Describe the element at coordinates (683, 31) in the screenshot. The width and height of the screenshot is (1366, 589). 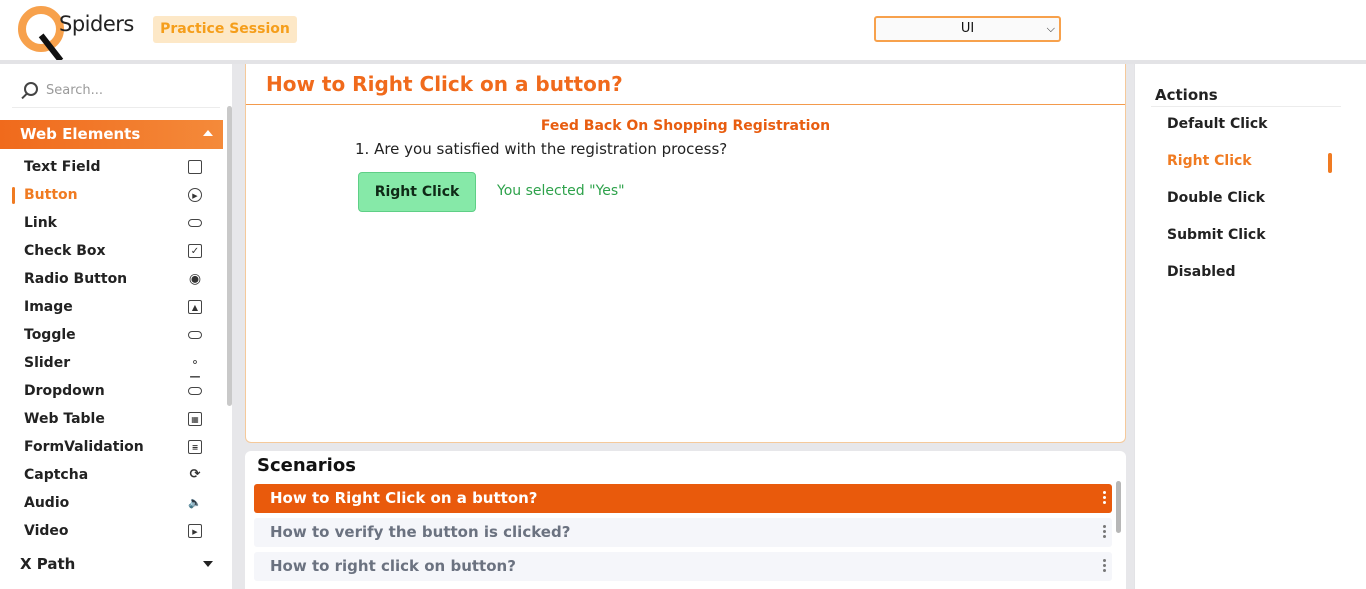
I see `header: Spiders Practice Session UI ⌵` at that location.